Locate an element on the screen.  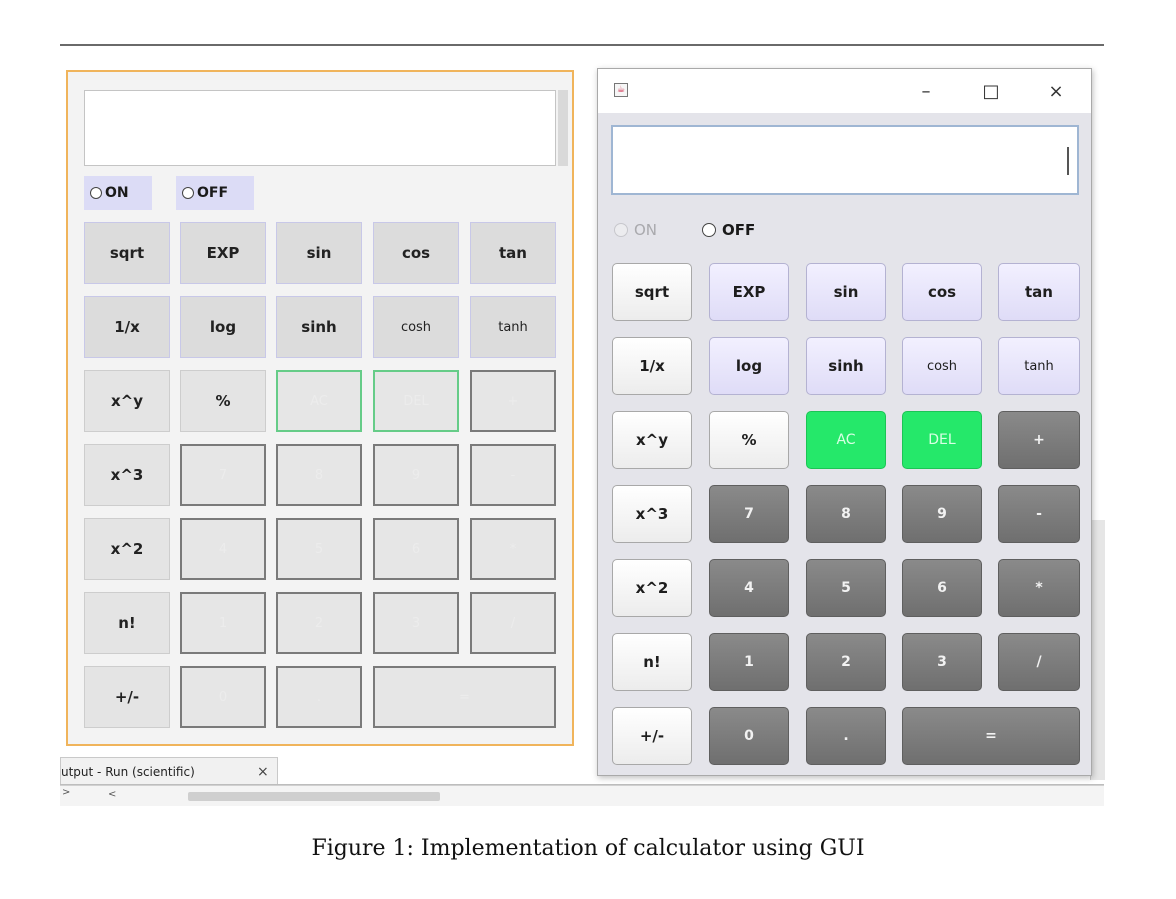
button-cube: x^3 is located at coordinates (652, 514).